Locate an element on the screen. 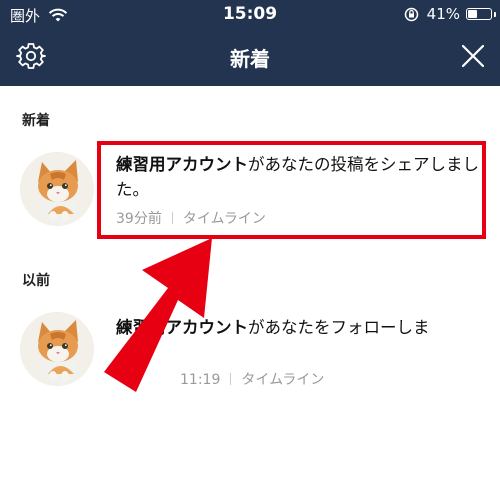 The height and width of the screenshot is (488, 500). battery-tip is located at coordinates (495, 14).